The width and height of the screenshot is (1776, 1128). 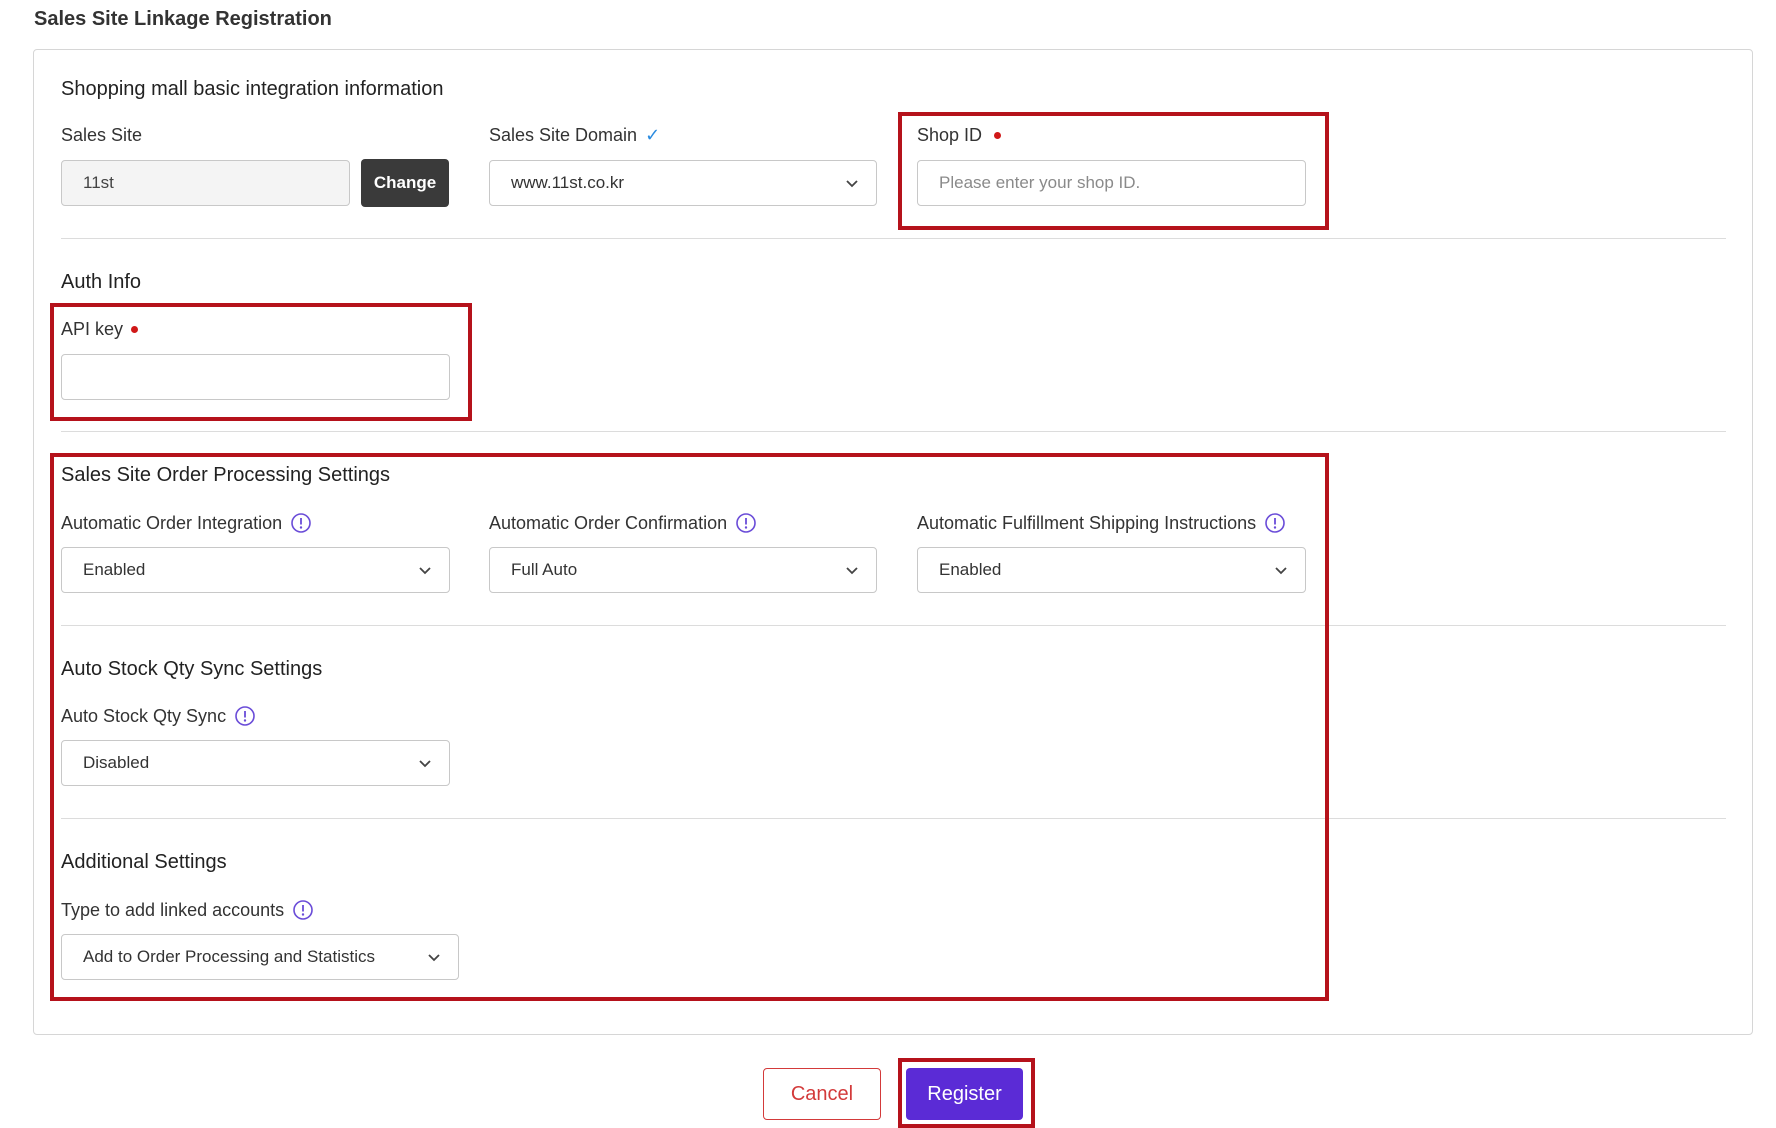 What do you see at coordinates (966, 1093) in the screenshot?
I see `highlight-box-register` at bounding box center [966, 1093].